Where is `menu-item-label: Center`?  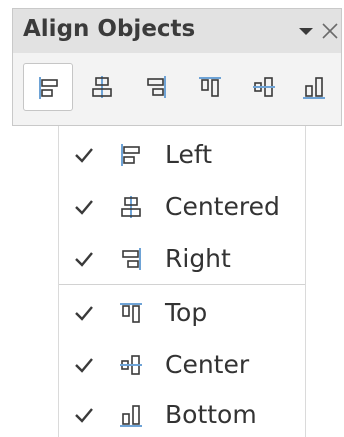
menu-item-label: Center is located at coordinates (207, 364).